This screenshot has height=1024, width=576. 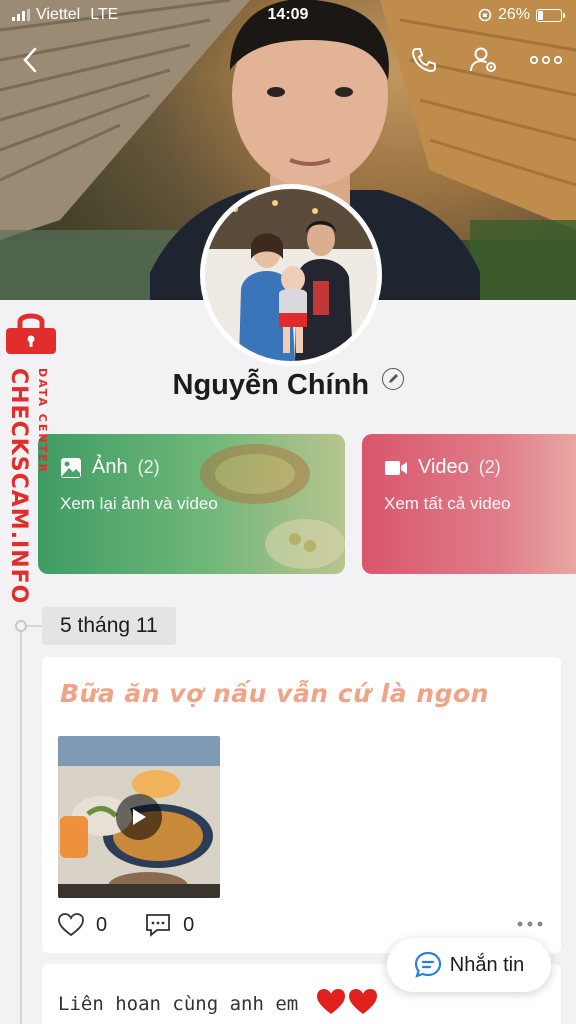 I want to click on photos-card-label: Ảnh, so click(x=110, y=467).